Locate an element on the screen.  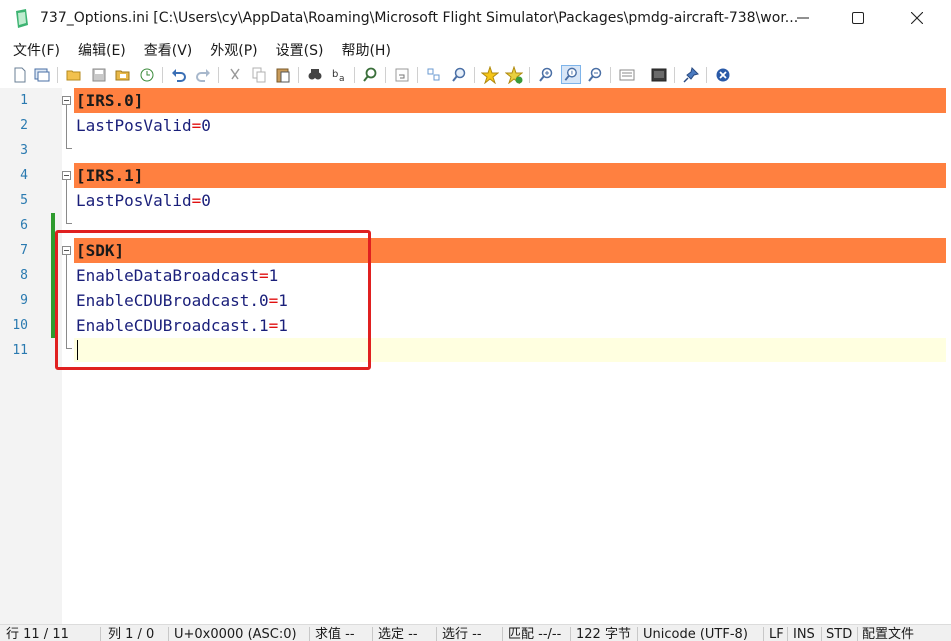
annotation-highlight-box is located at coordinates (213, 300).